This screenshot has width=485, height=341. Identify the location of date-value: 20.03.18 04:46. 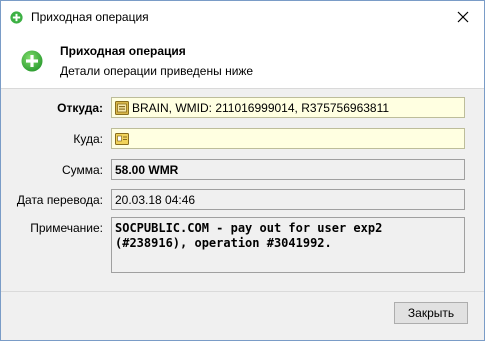
(155, 200).